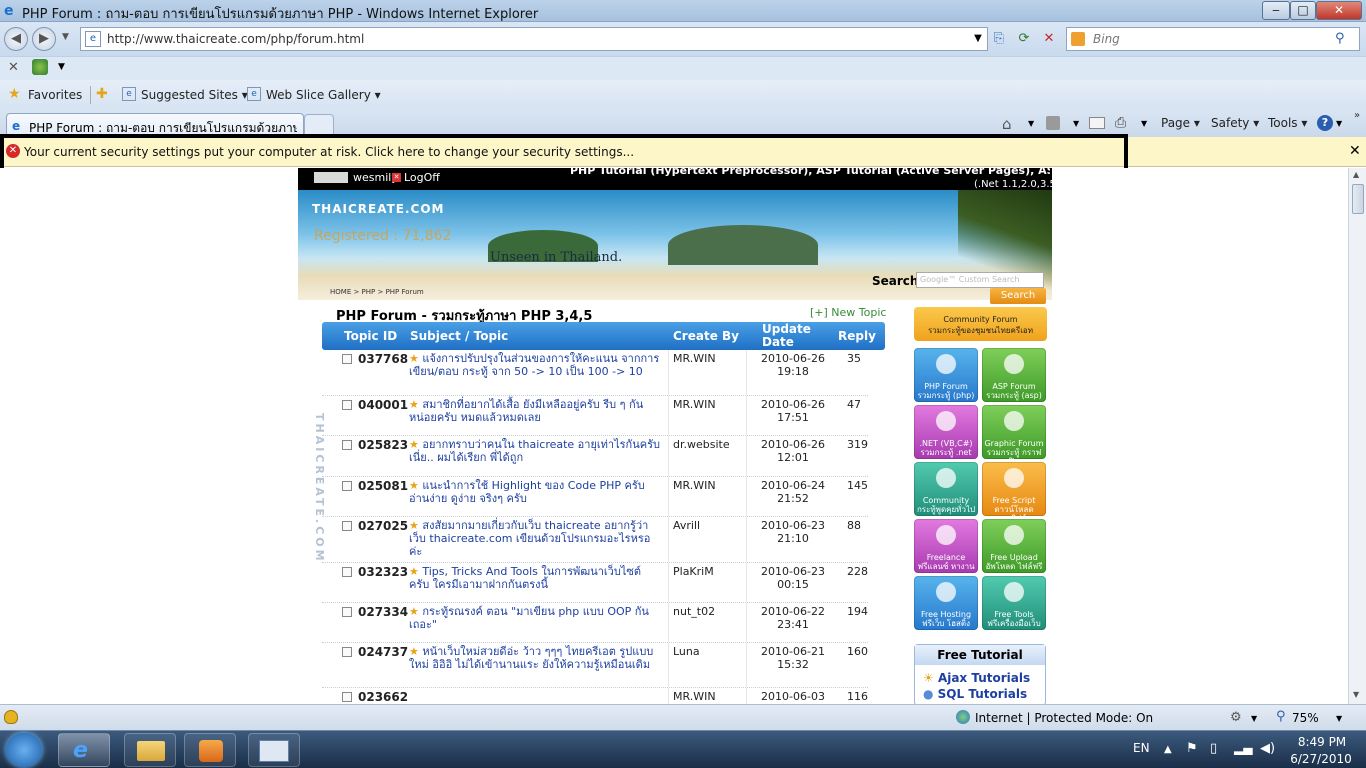 The width and height of the screenshot is (1366, 768). I want to click on forum-tile: Free Tools ฟรีเครื่องมือเว็บ, so click(1014, 603).